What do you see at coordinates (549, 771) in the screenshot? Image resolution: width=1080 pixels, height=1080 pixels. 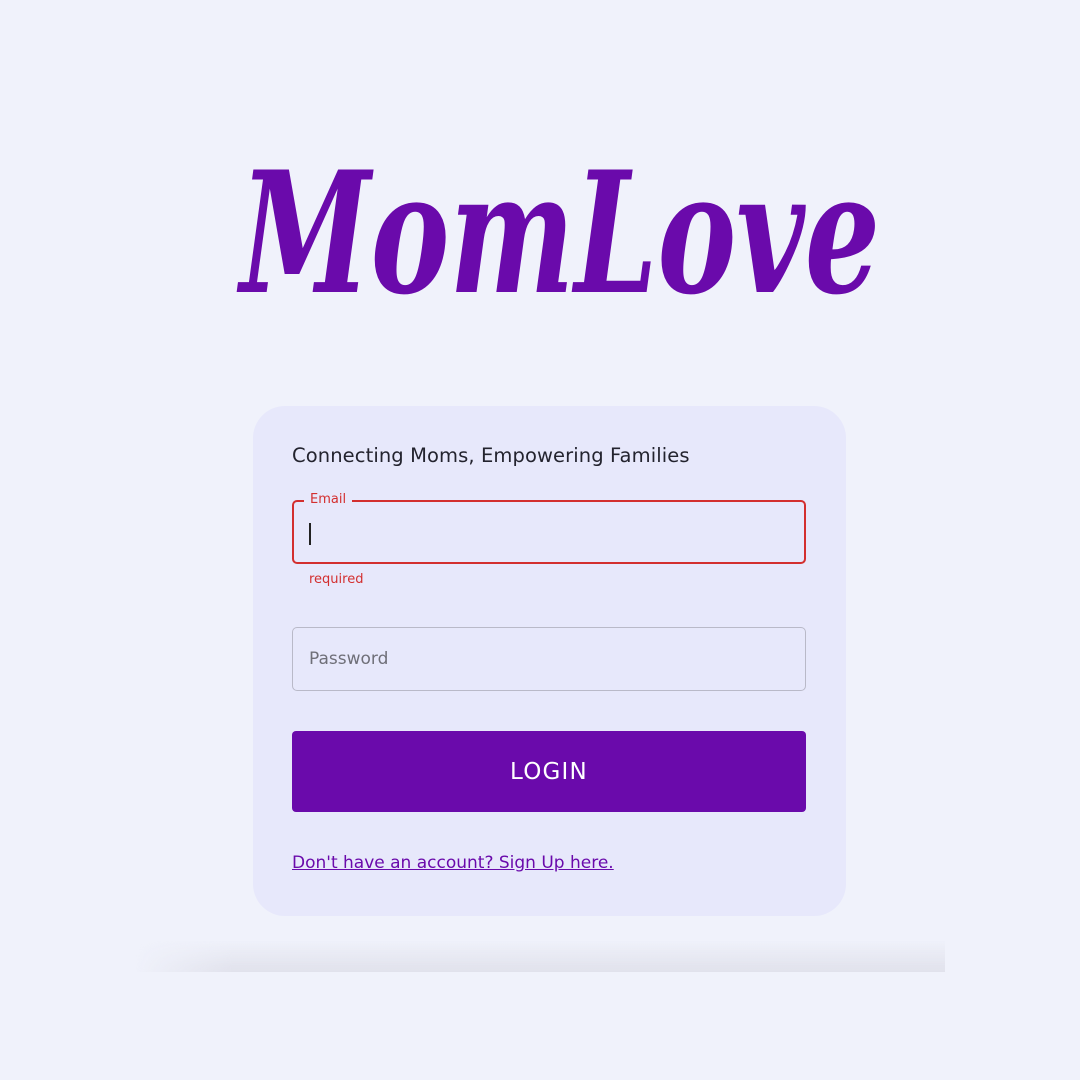 I see `login-button: LOGIN` at bounding box center [549, 771].